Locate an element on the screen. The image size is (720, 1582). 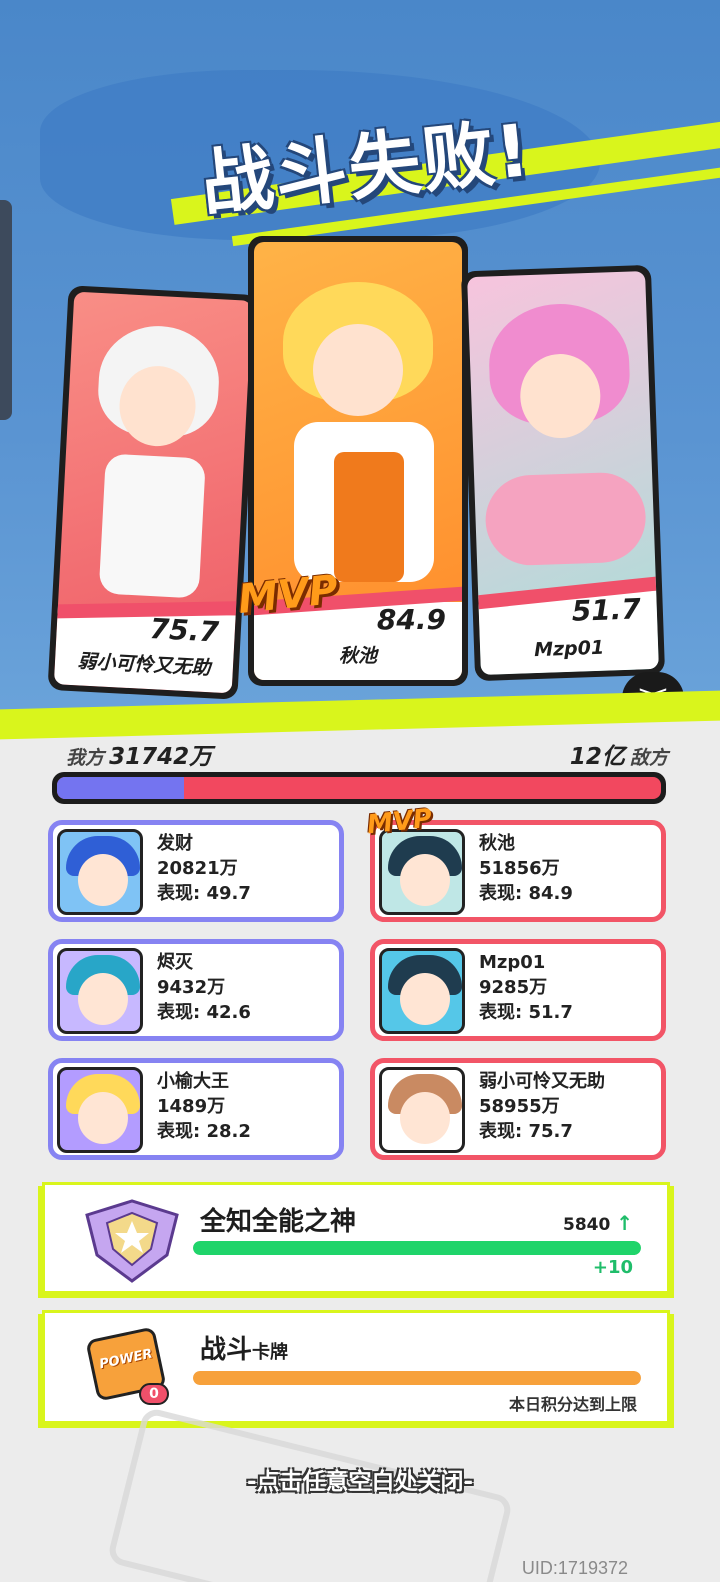
my-team-total: 我方 31742万 is located at coordinates (139, 754).